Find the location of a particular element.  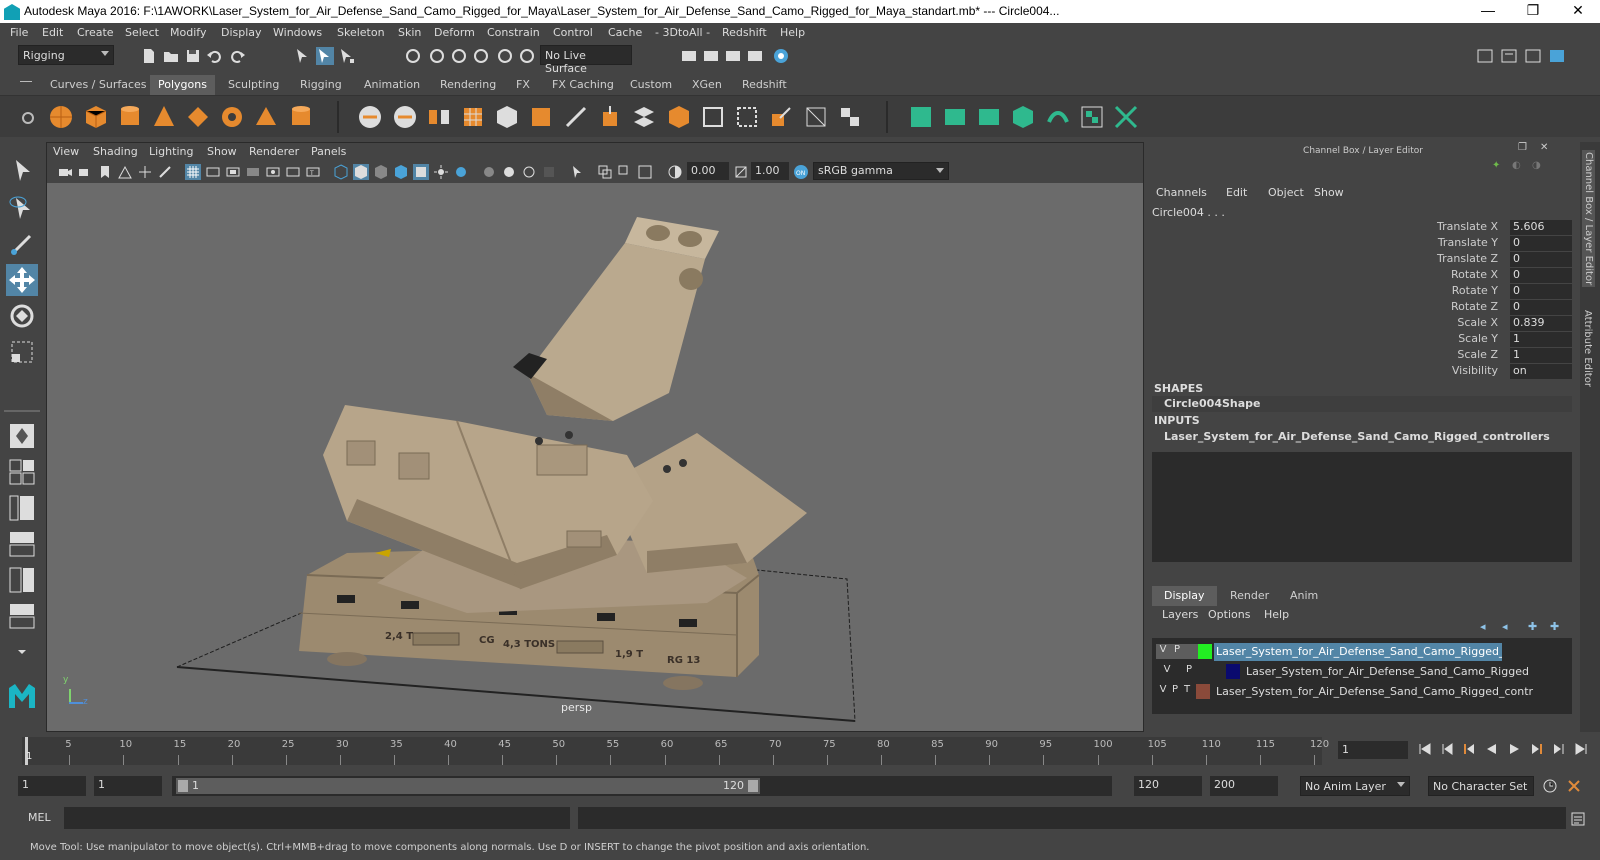

menu-modify: Modify is located at coordinates (188, 32).